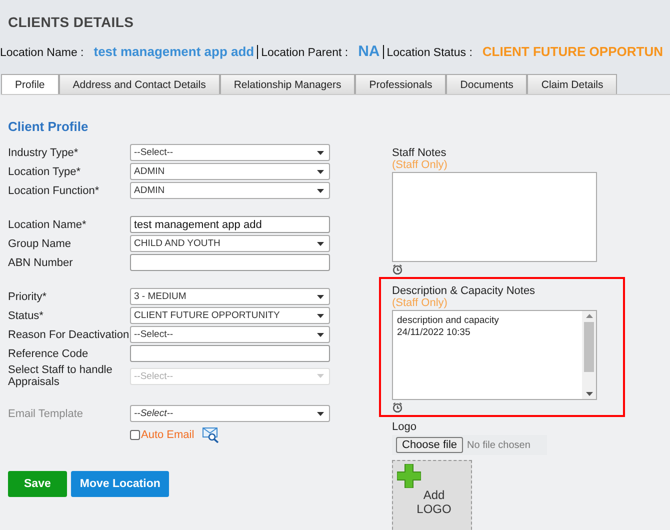 Image resolution: width=670 pixels, height=530 pixels. What do you see at coordinates (42, 53) in the screenshot?
I see `info-label: Location Name :` at bounding box center [42, 53].